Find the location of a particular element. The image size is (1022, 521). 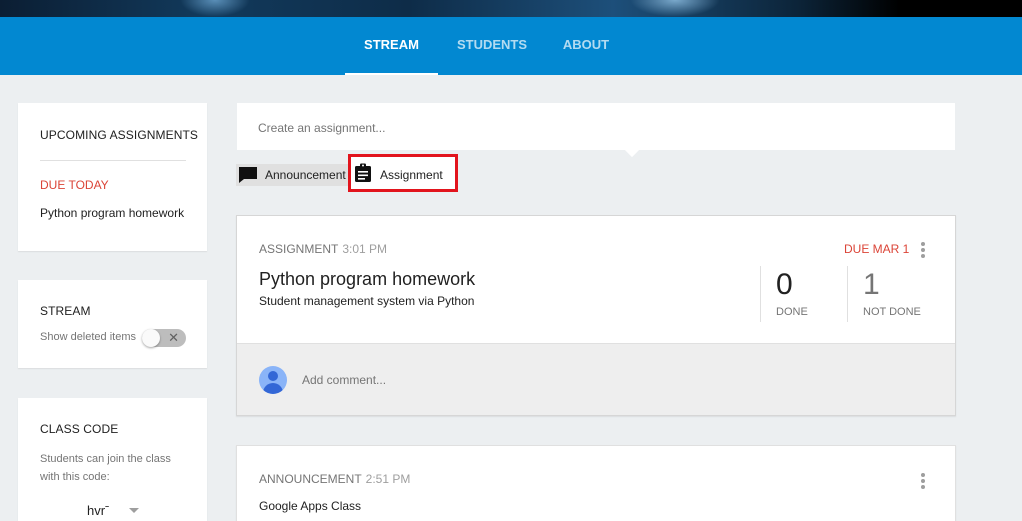

top-navbar: STREAM STUDENTS ABOUT is located at coordinates (511, 46).